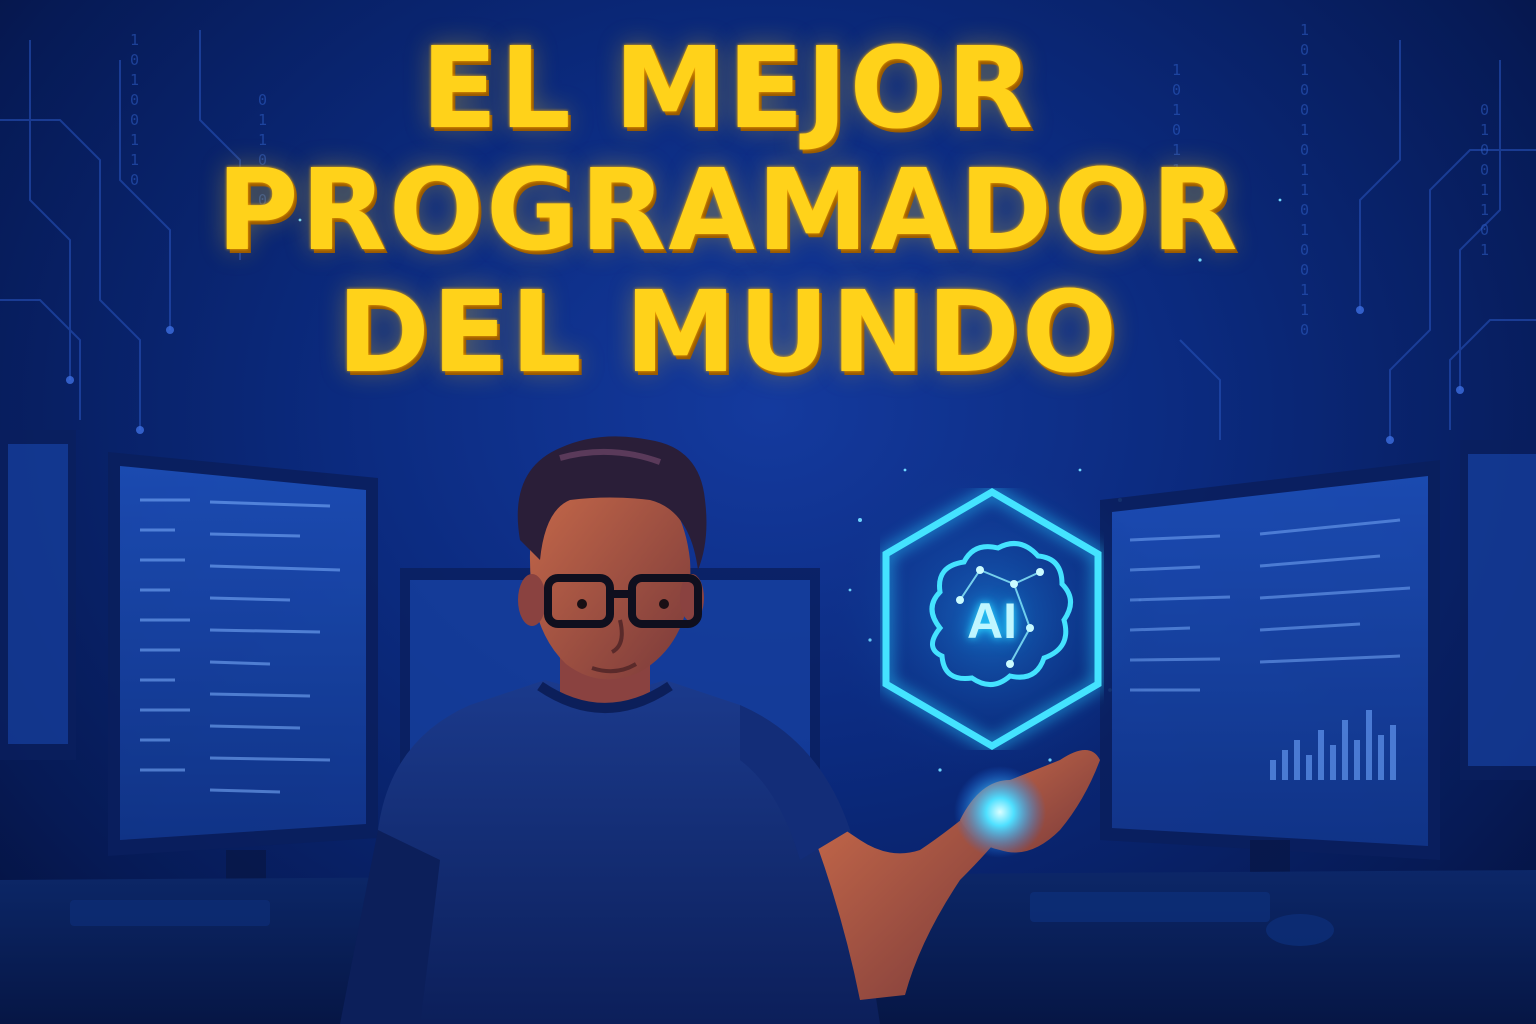 Image resolution: width=1536 pixels, height=1024 pixels. I want to click on headline-line-1: EL MEJOR, so click(728, 89).